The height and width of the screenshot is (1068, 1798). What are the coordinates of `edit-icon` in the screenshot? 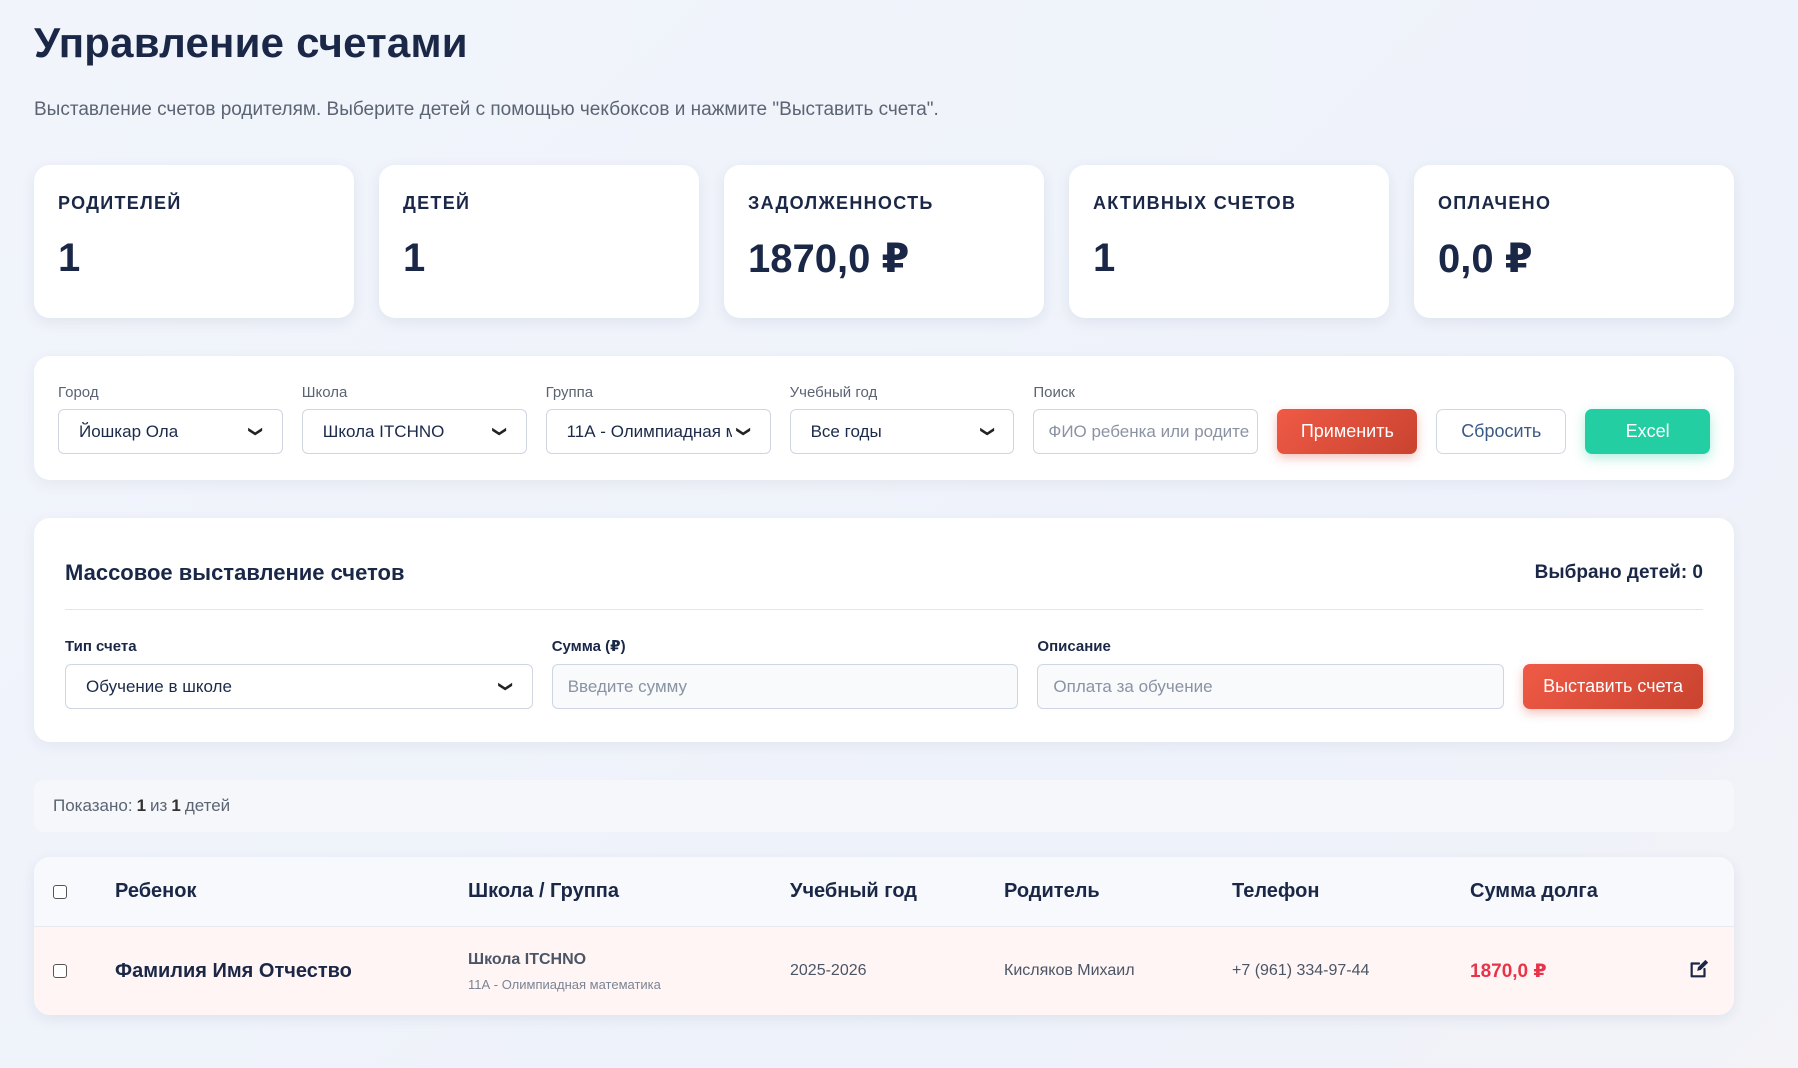 It's located at (1699, 968).